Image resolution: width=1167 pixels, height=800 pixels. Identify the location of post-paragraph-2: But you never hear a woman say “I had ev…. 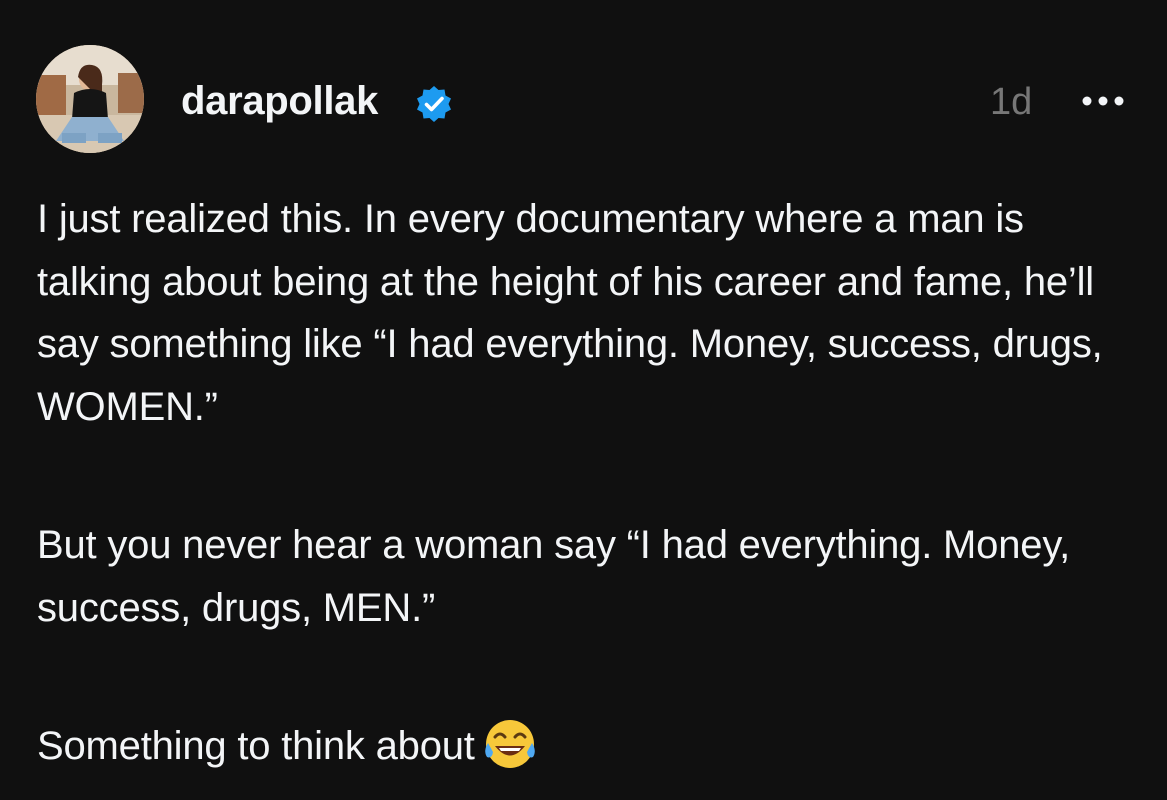
(554, 576).